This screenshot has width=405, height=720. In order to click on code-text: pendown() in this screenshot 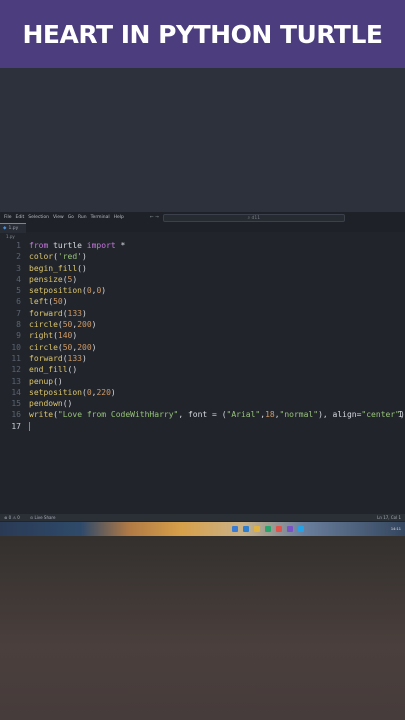, I will do `click(51, 404)`.